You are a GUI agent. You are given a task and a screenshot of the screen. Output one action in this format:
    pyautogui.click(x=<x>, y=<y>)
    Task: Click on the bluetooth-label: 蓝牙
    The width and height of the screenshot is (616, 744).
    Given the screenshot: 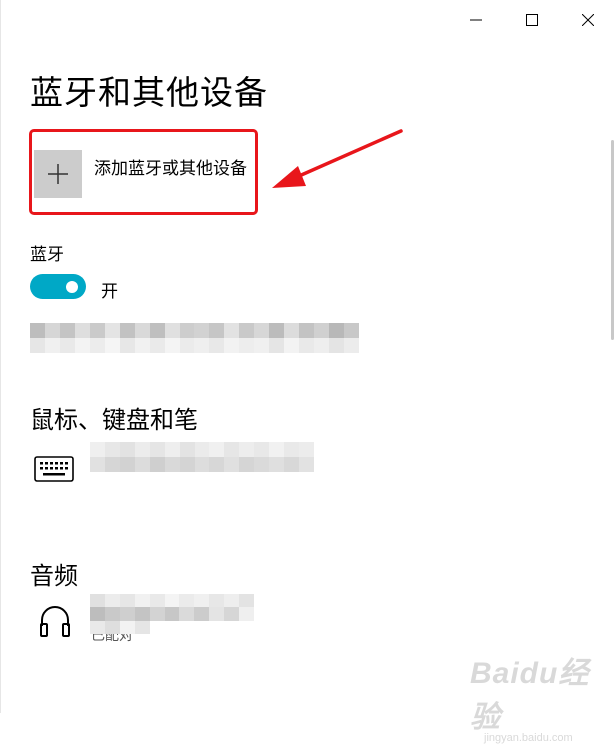 What is the action you would take?
    pyautogui.click(x=47, y=255)
    